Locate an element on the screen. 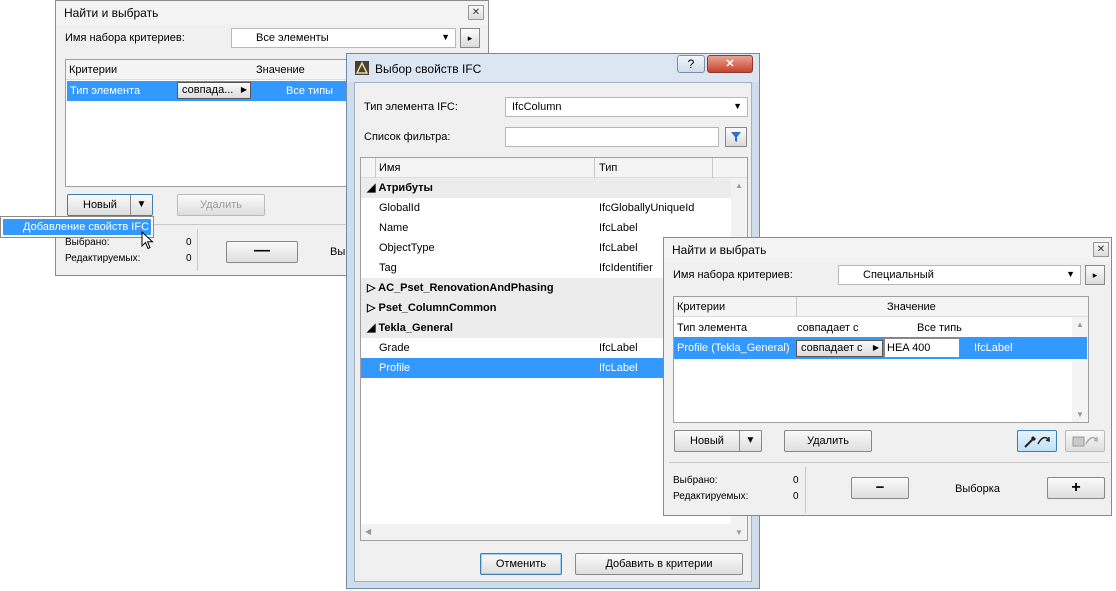 The width and height of the screenshot is (1116, 591). row-value: Все типы is located at coordinates (310, 91).